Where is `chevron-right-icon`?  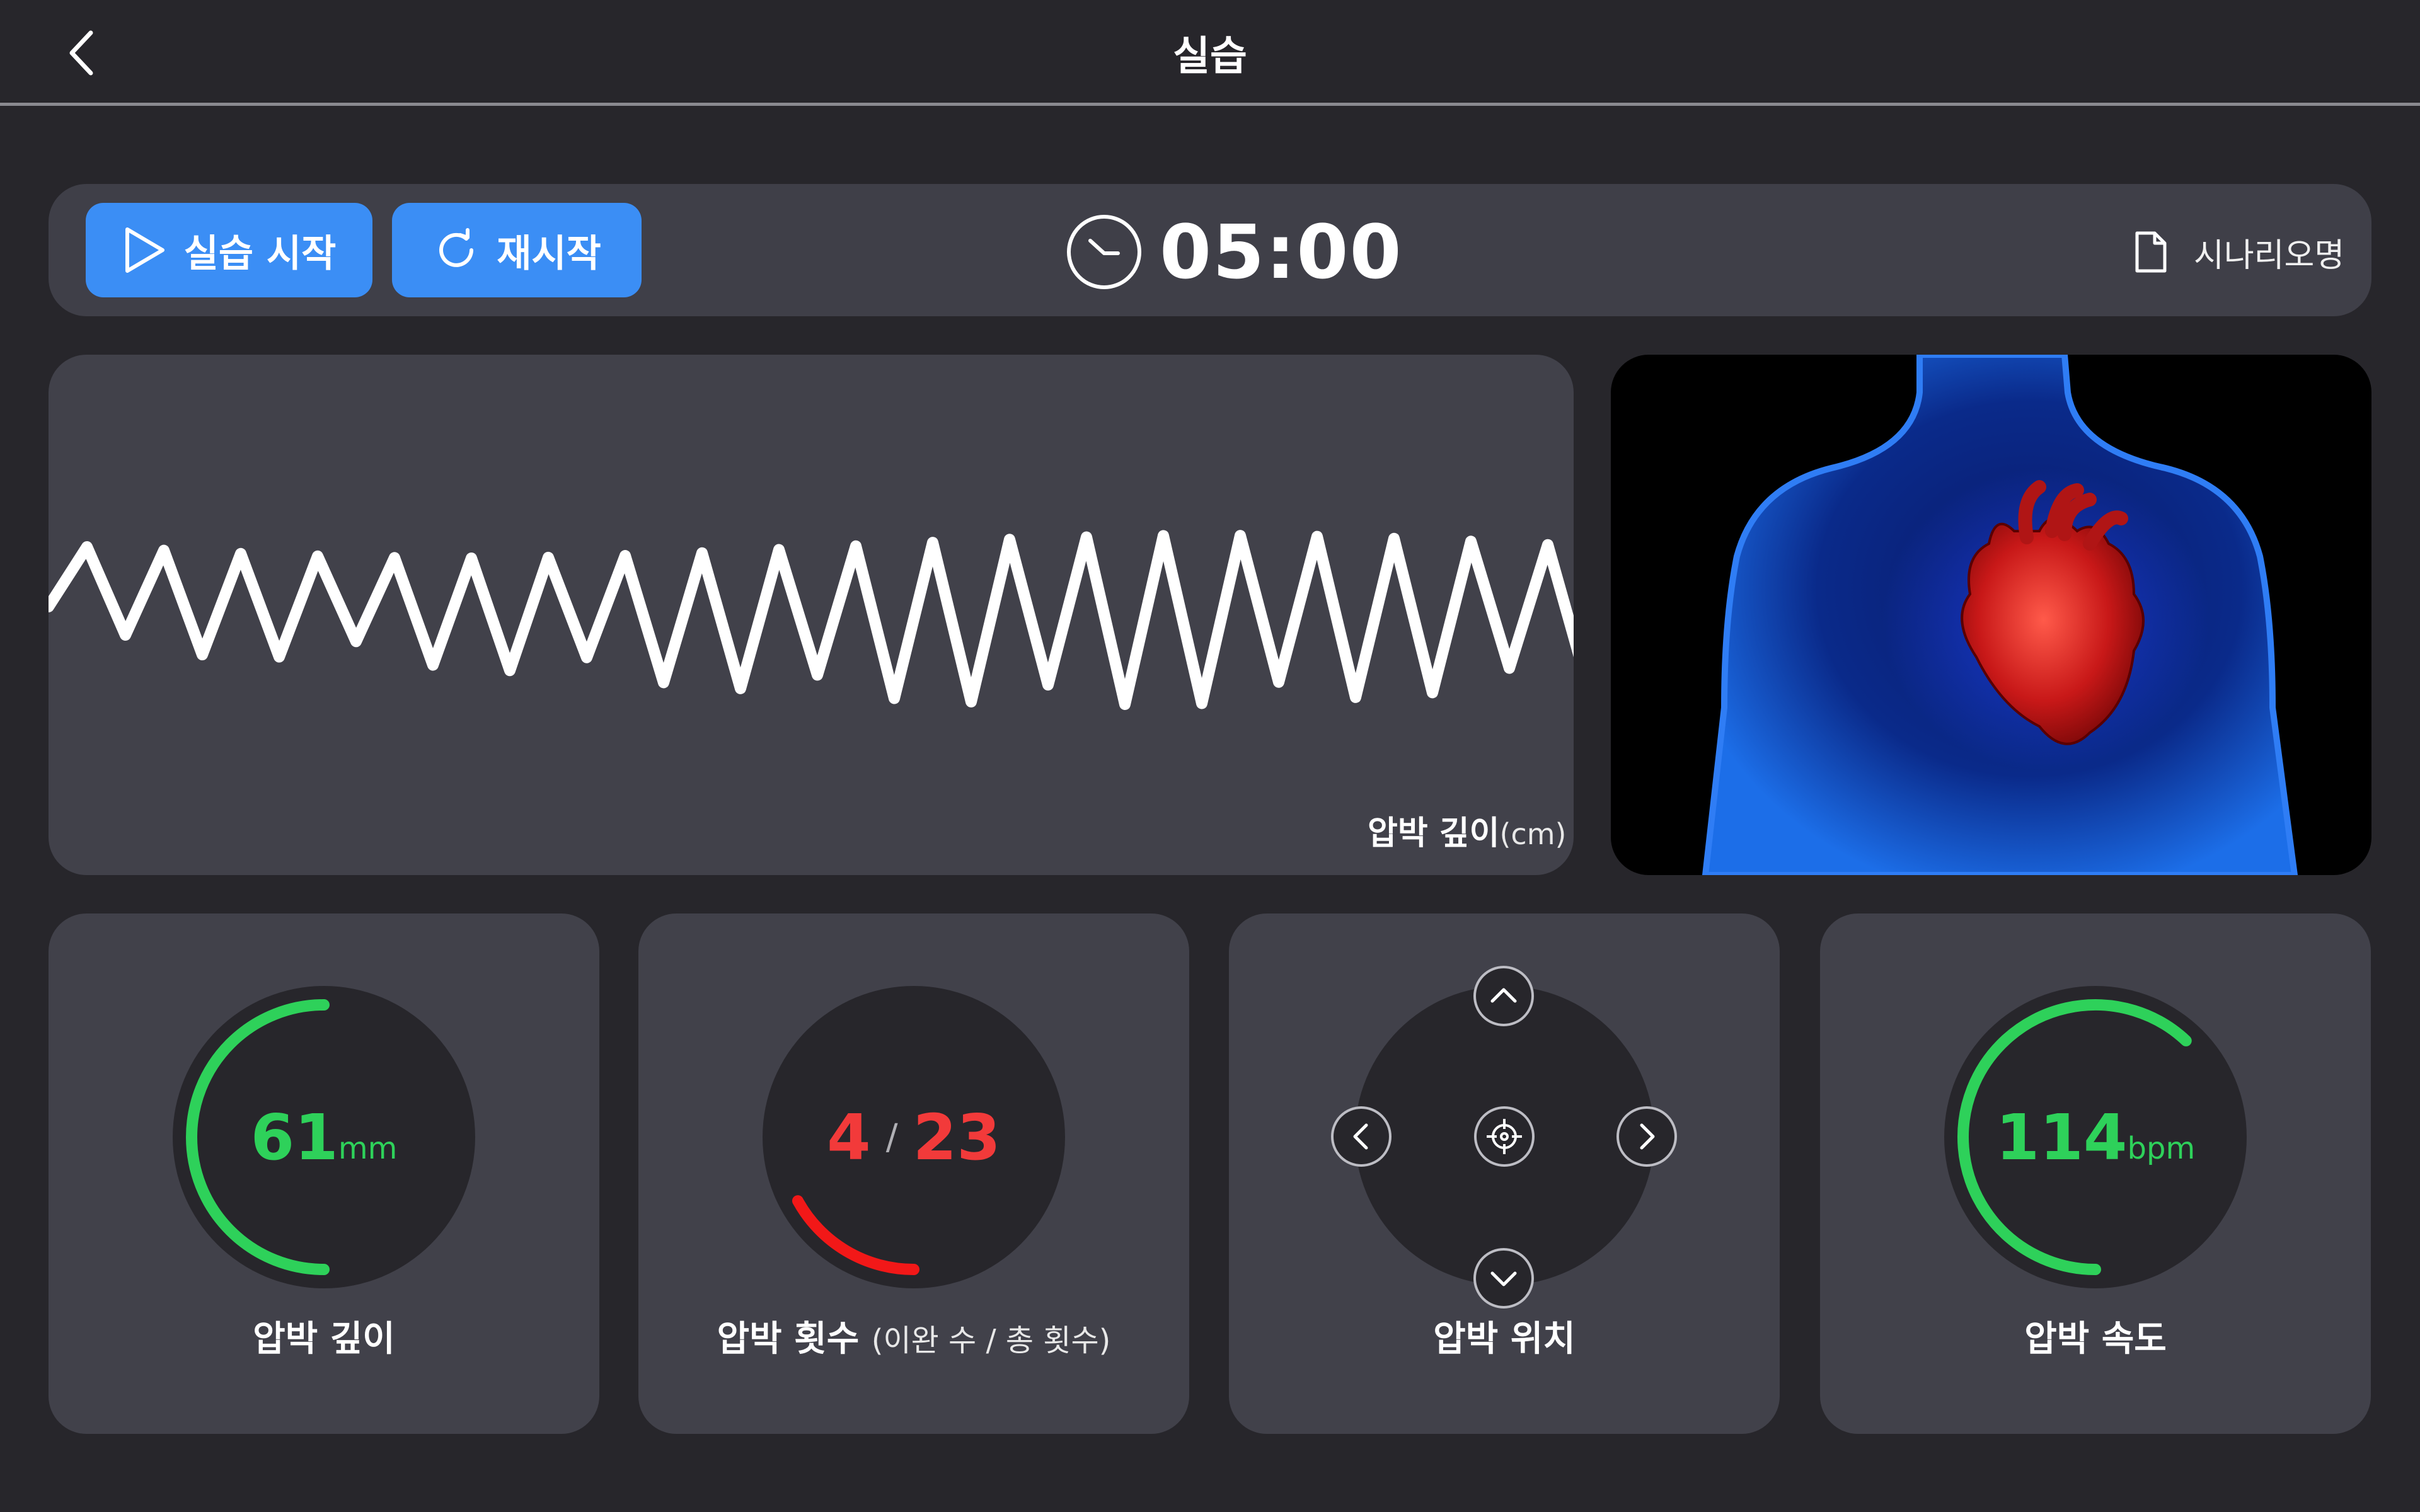 chevron-right-icon is located at coordinates (1647, 1136).